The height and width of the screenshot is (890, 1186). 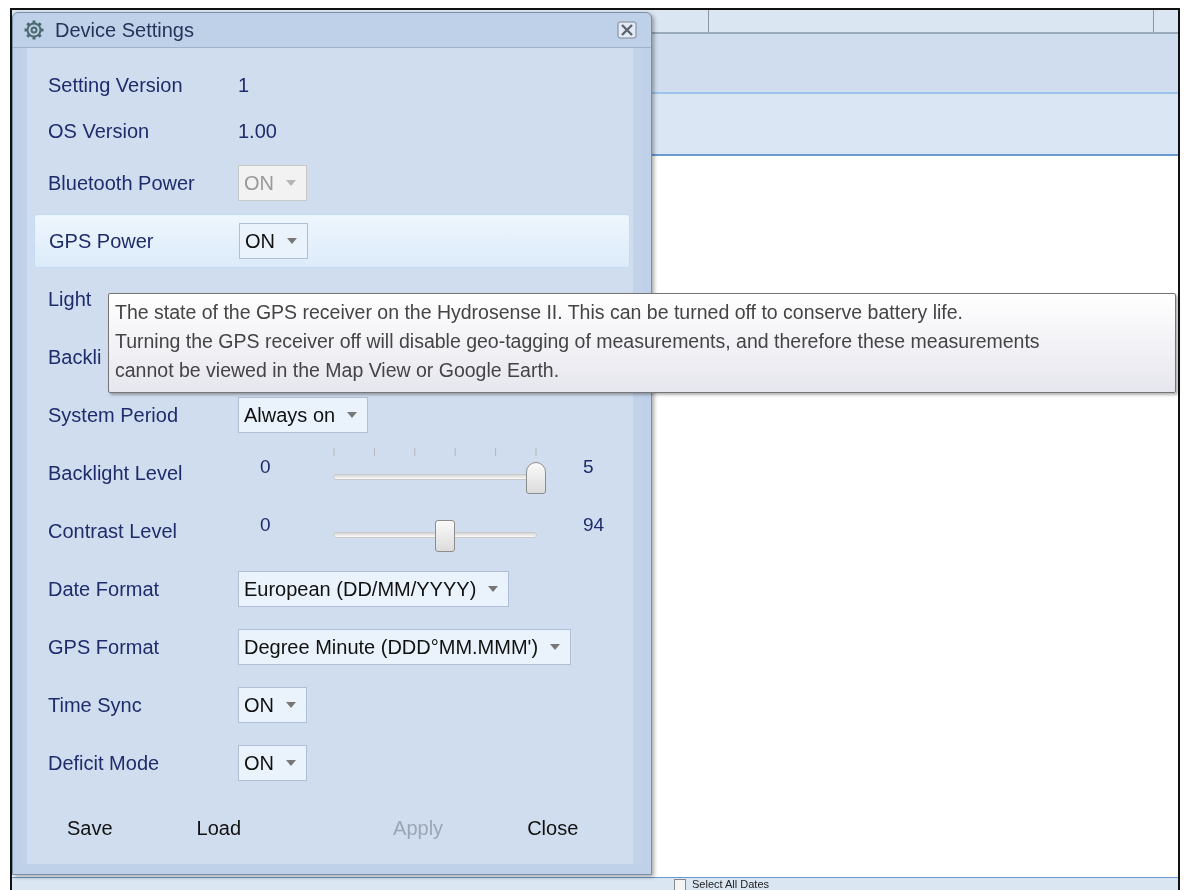 I want to click on setting-label: Backlight Level, so click(x=116, y=473).